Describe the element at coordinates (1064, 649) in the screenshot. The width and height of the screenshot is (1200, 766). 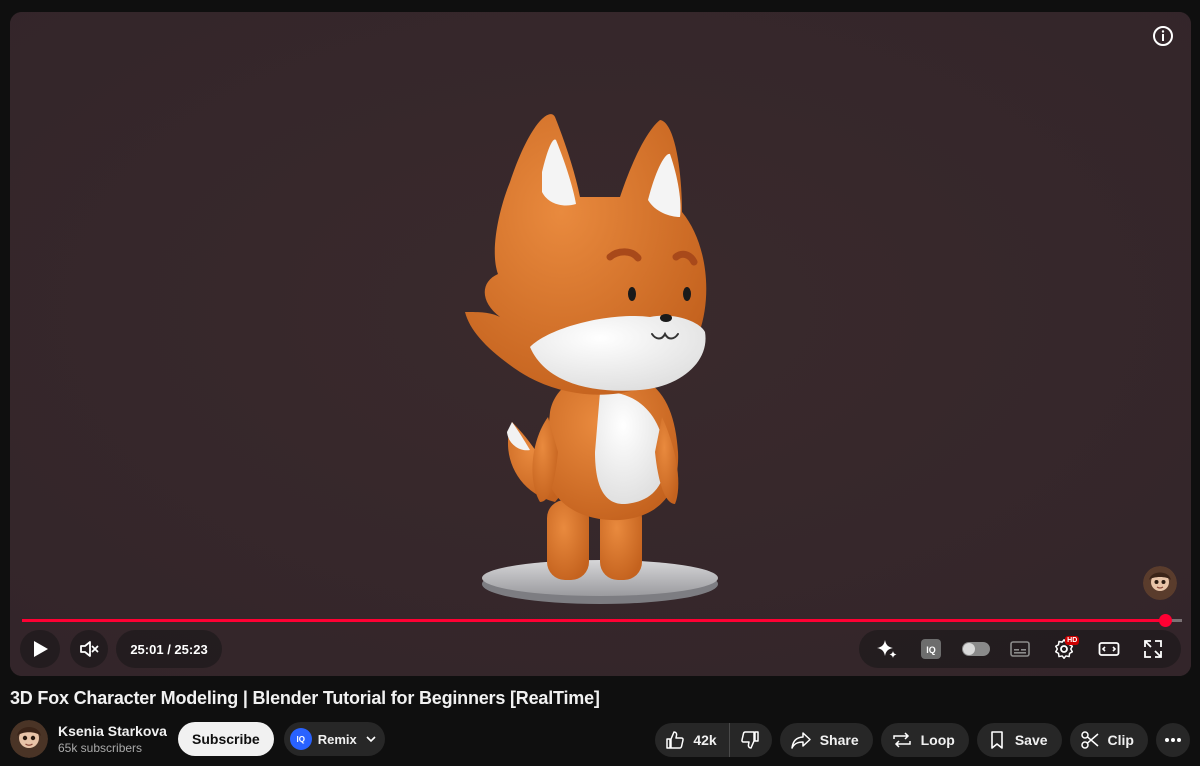
I see `settings-button: HD` at that location.